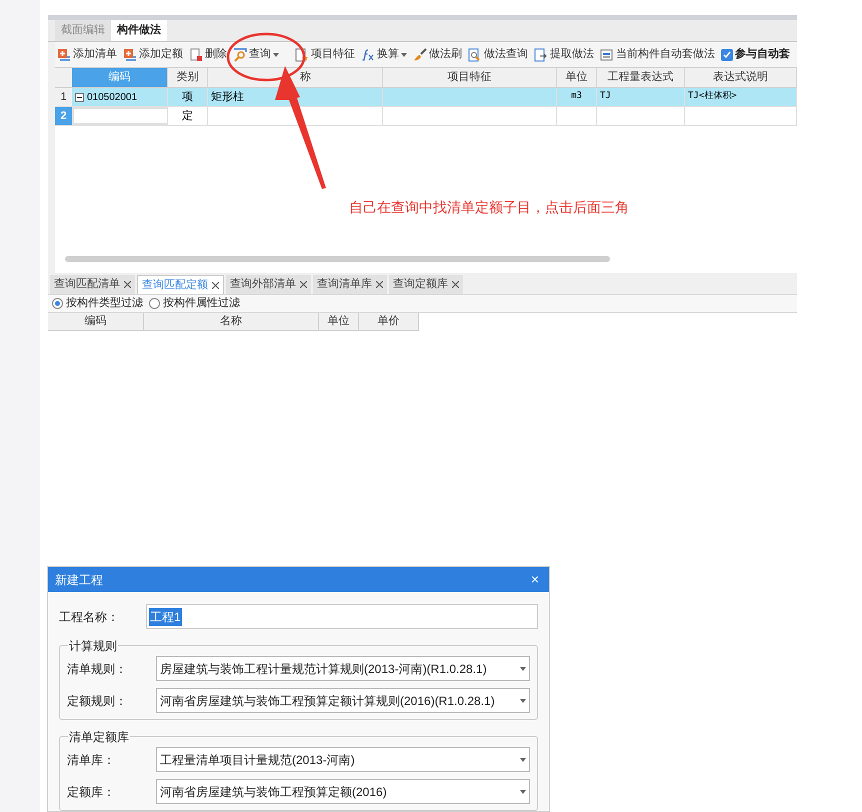 Image resolution: width=862 pixels, height=812 pixels. Describe the element at coordinates (607, 55) in the screenshot. I see `window-icon` at that location.